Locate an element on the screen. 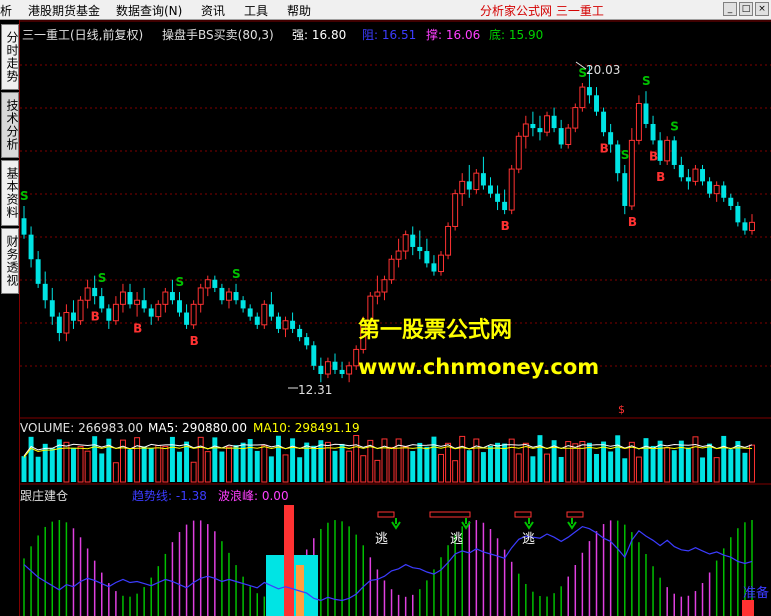 This screenshot has height=616, width=771. tab-intraday: 分时走势 is located at coordinates (10, 57).